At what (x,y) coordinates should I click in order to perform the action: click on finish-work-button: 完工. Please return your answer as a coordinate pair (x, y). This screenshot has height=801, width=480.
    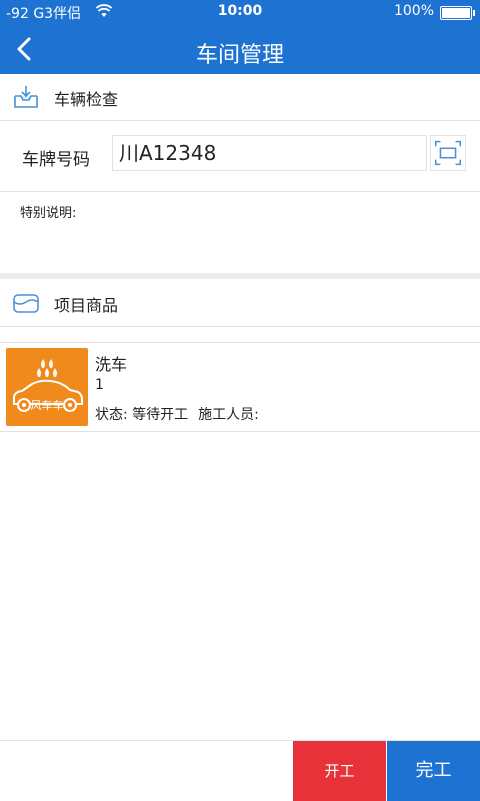
    Looking at the image, I should click on (433, 771).